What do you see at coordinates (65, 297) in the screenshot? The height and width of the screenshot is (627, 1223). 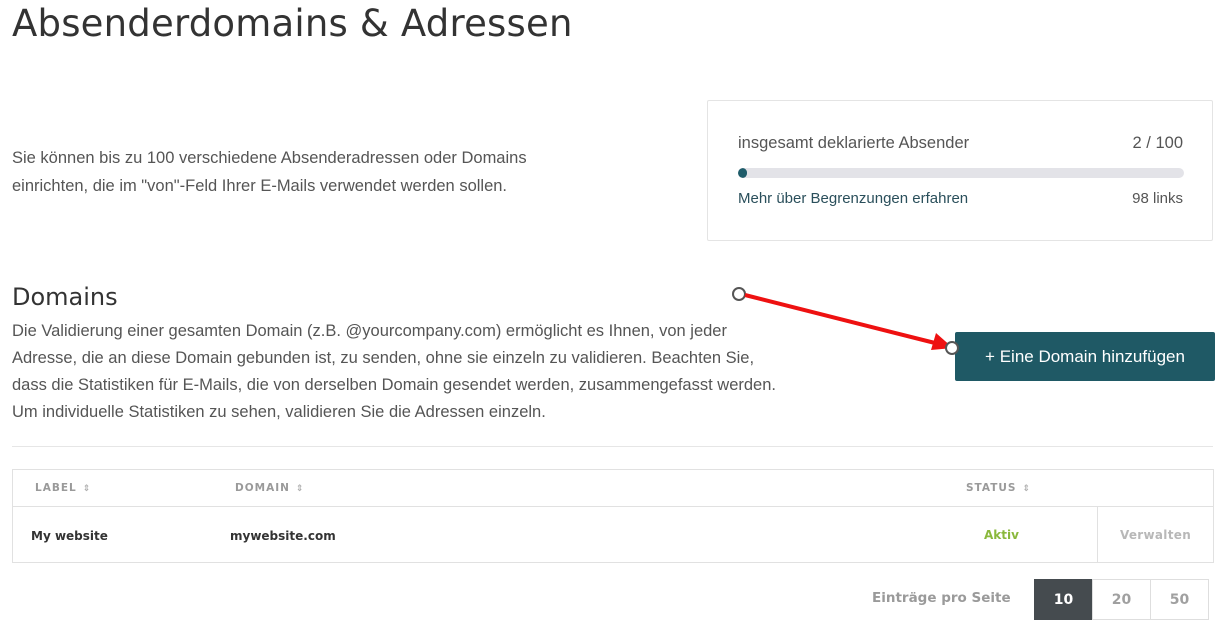 I see `domains-section-title: Domains` at bounding box center [65, 297].